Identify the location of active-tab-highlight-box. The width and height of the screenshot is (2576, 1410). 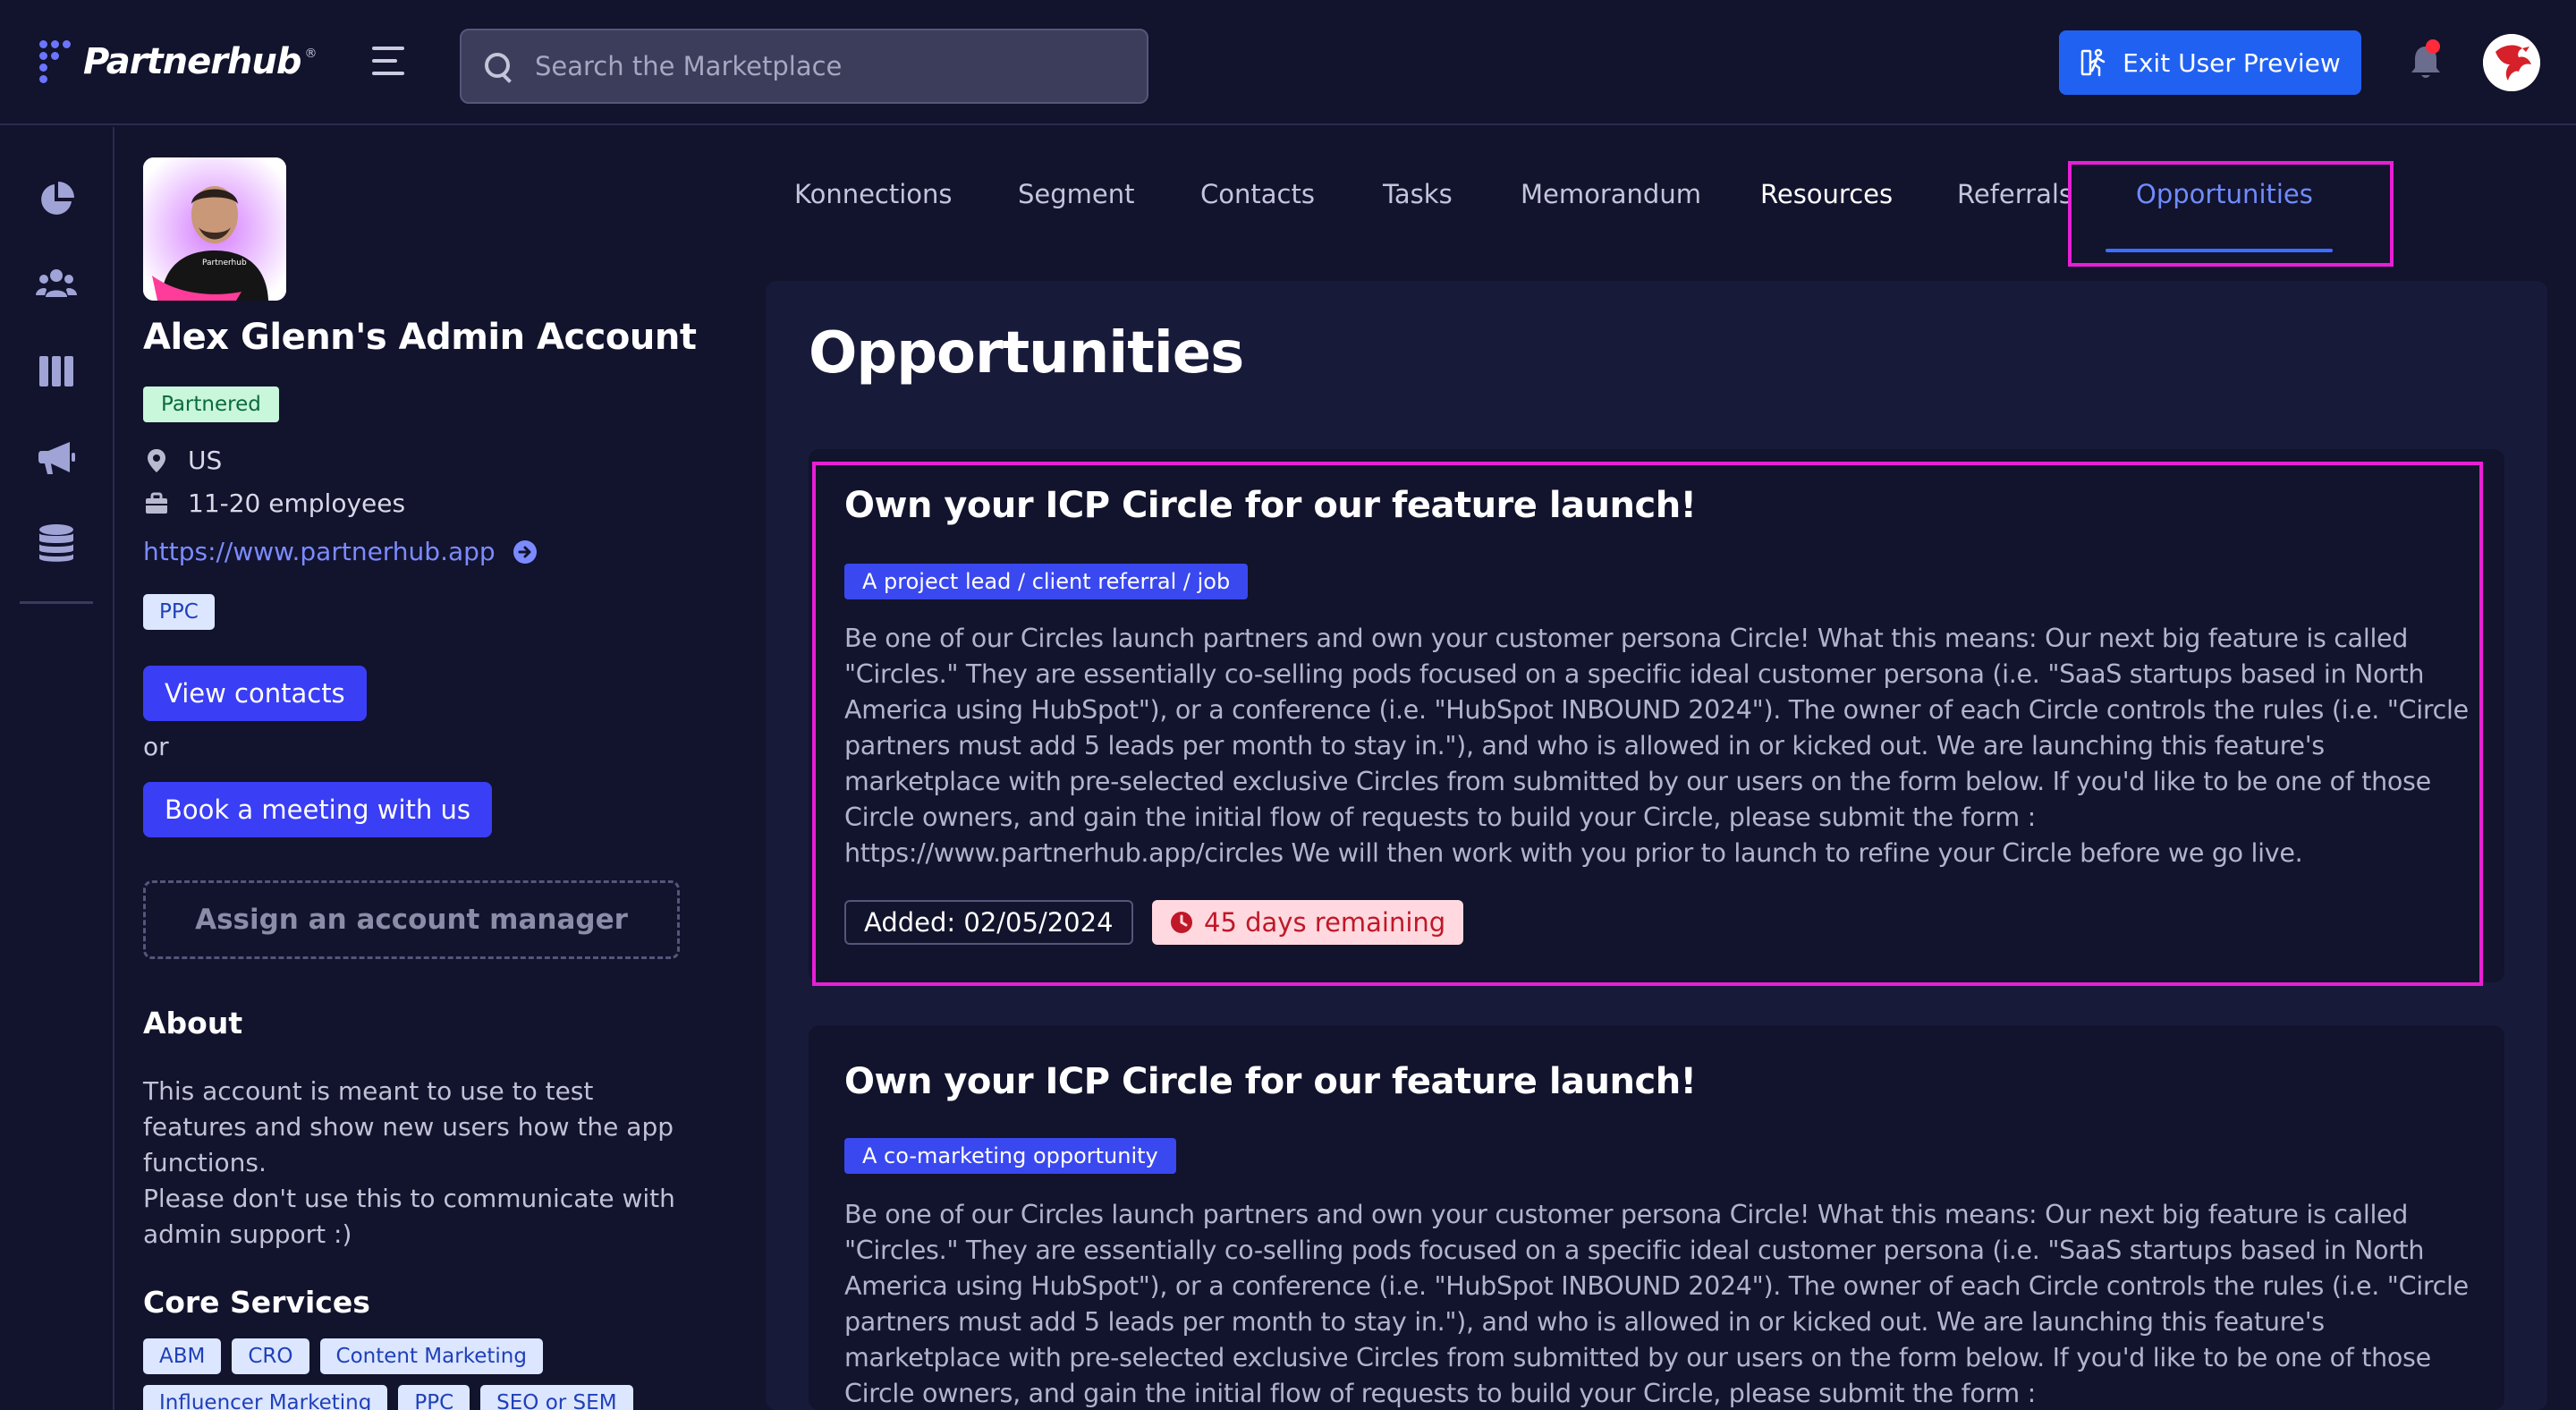
(2231, 214).